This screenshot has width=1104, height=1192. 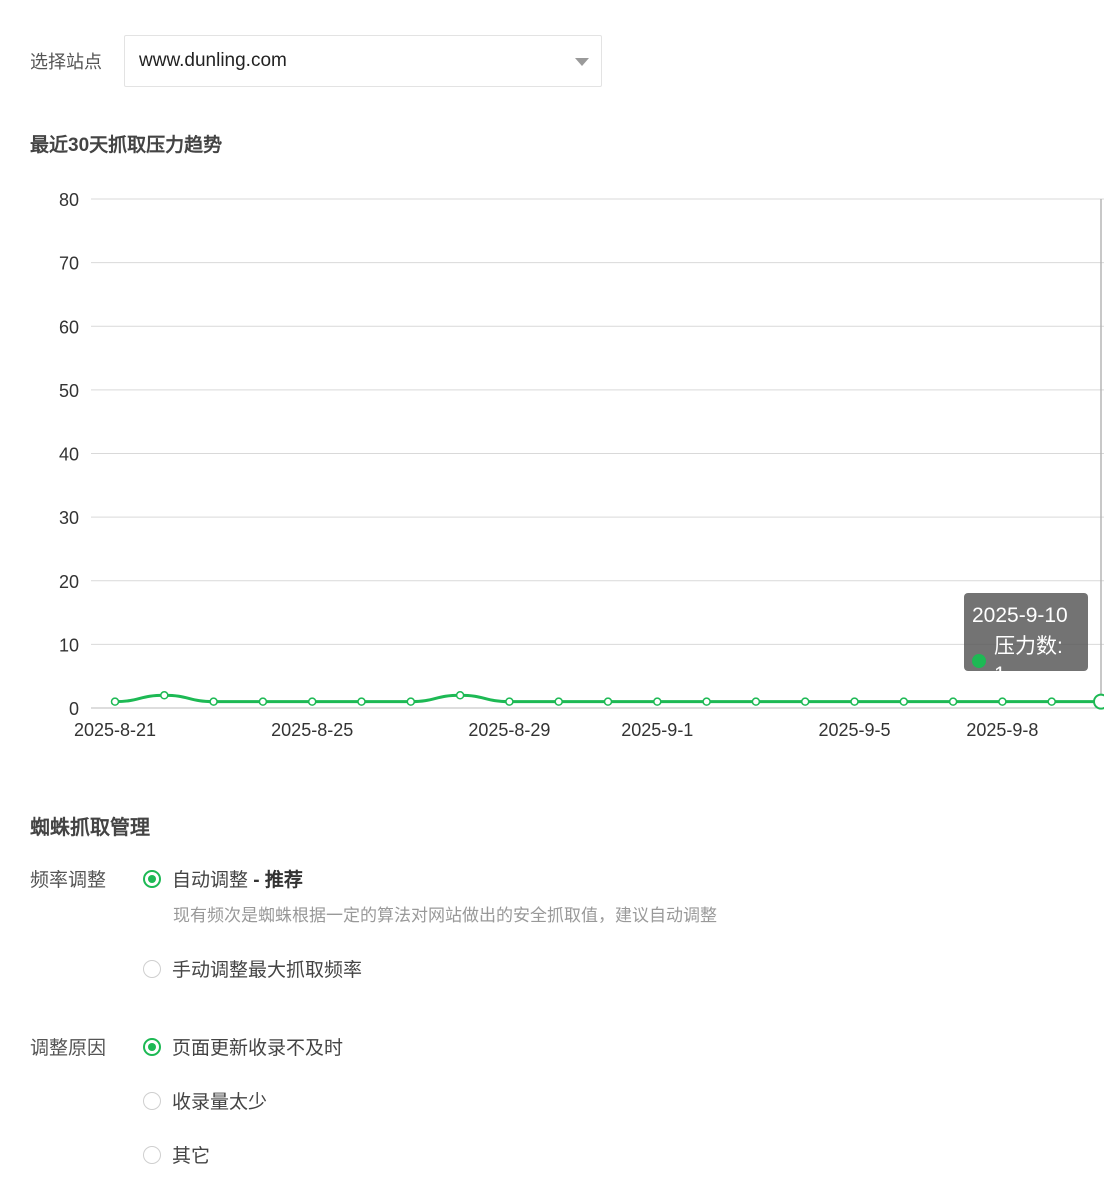 I want to click on manual-adjust-radio: 手动调整最大抓取频率, so click(x=252, y=968).